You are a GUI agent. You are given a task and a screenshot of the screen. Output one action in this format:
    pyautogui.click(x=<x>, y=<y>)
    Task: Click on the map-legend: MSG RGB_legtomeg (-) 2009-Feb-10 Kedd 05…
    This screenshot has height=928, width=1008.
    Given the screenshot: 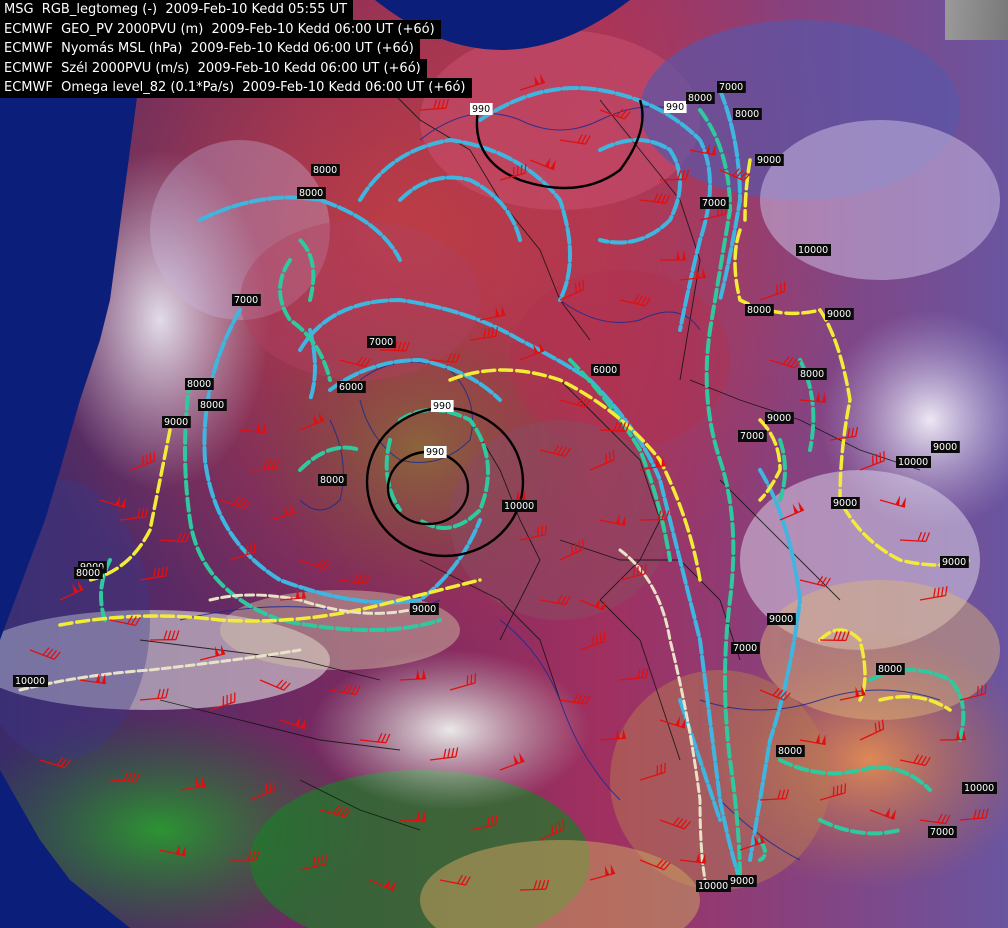 What is the action you would take?
    pyautogui.click(x=236, y=49)
    